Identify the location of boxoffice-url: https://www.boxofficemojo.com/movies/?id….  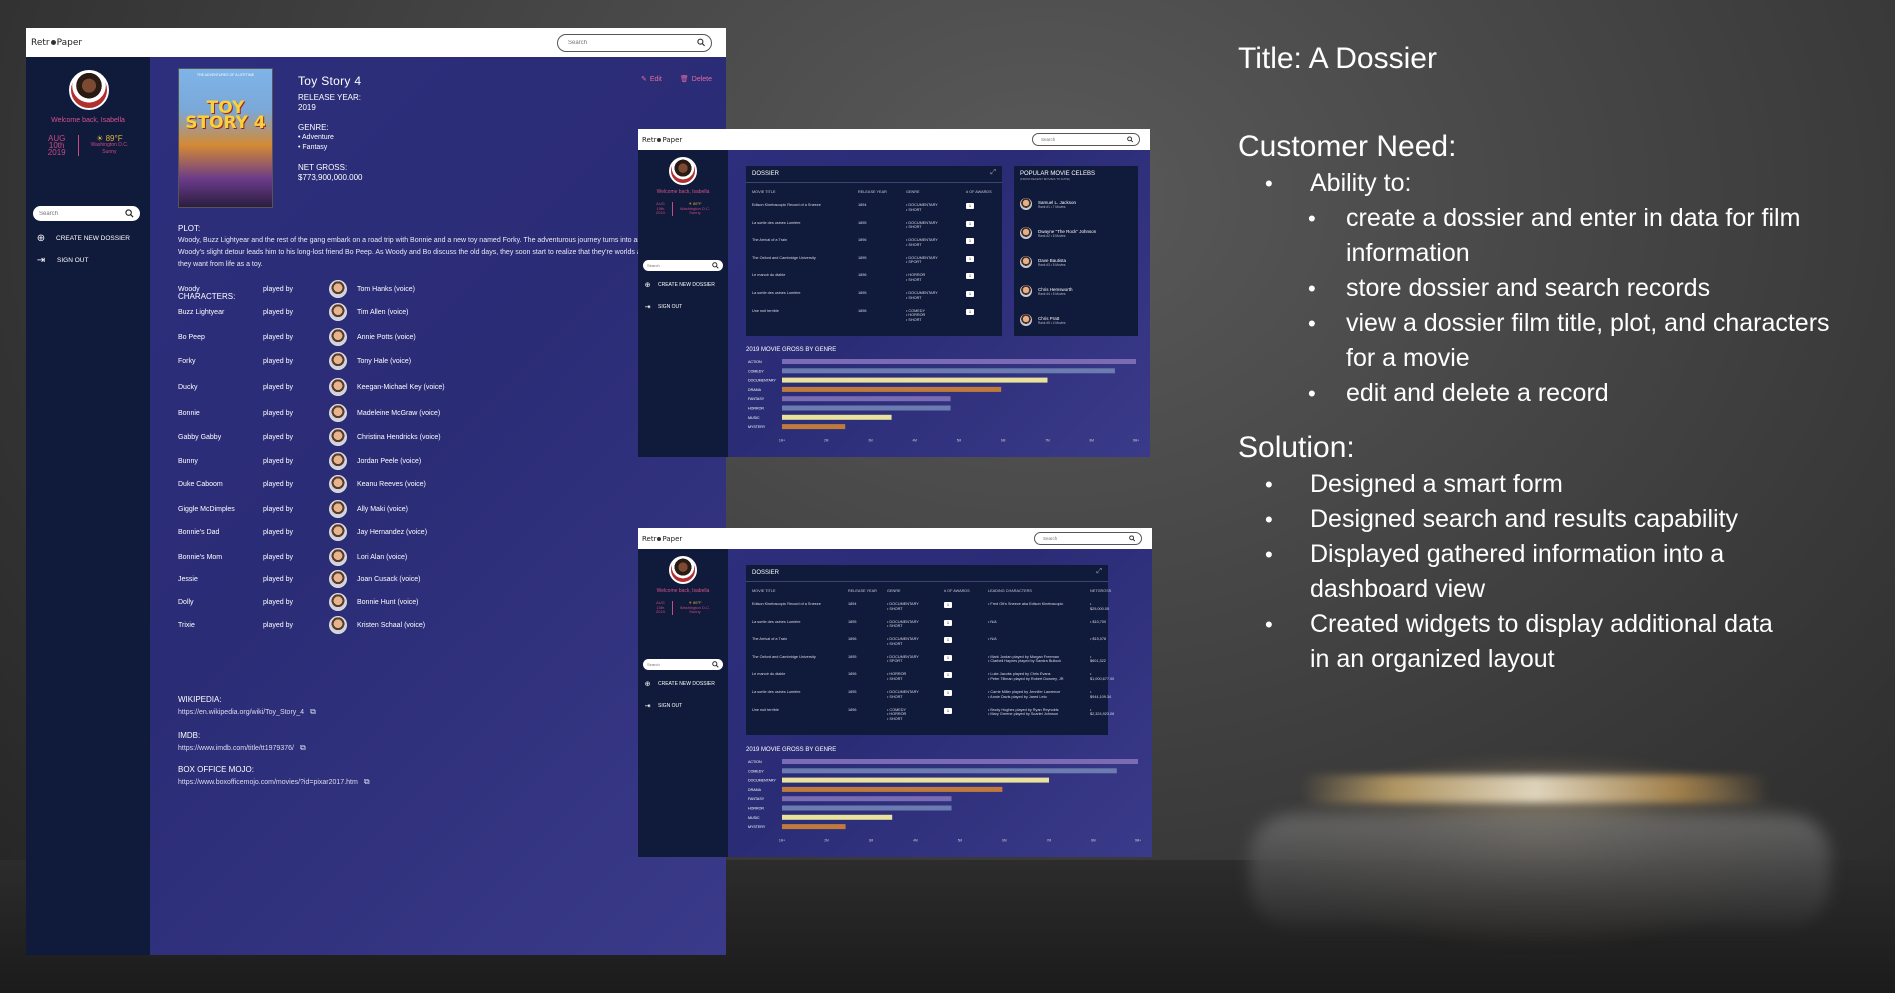
(268, 782).